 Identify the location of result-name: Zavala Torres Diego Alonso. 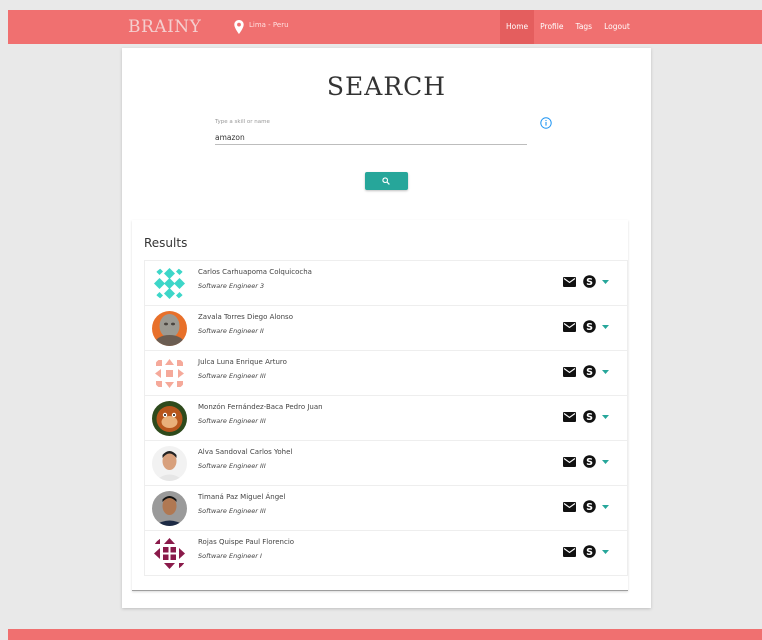
(245, 317).